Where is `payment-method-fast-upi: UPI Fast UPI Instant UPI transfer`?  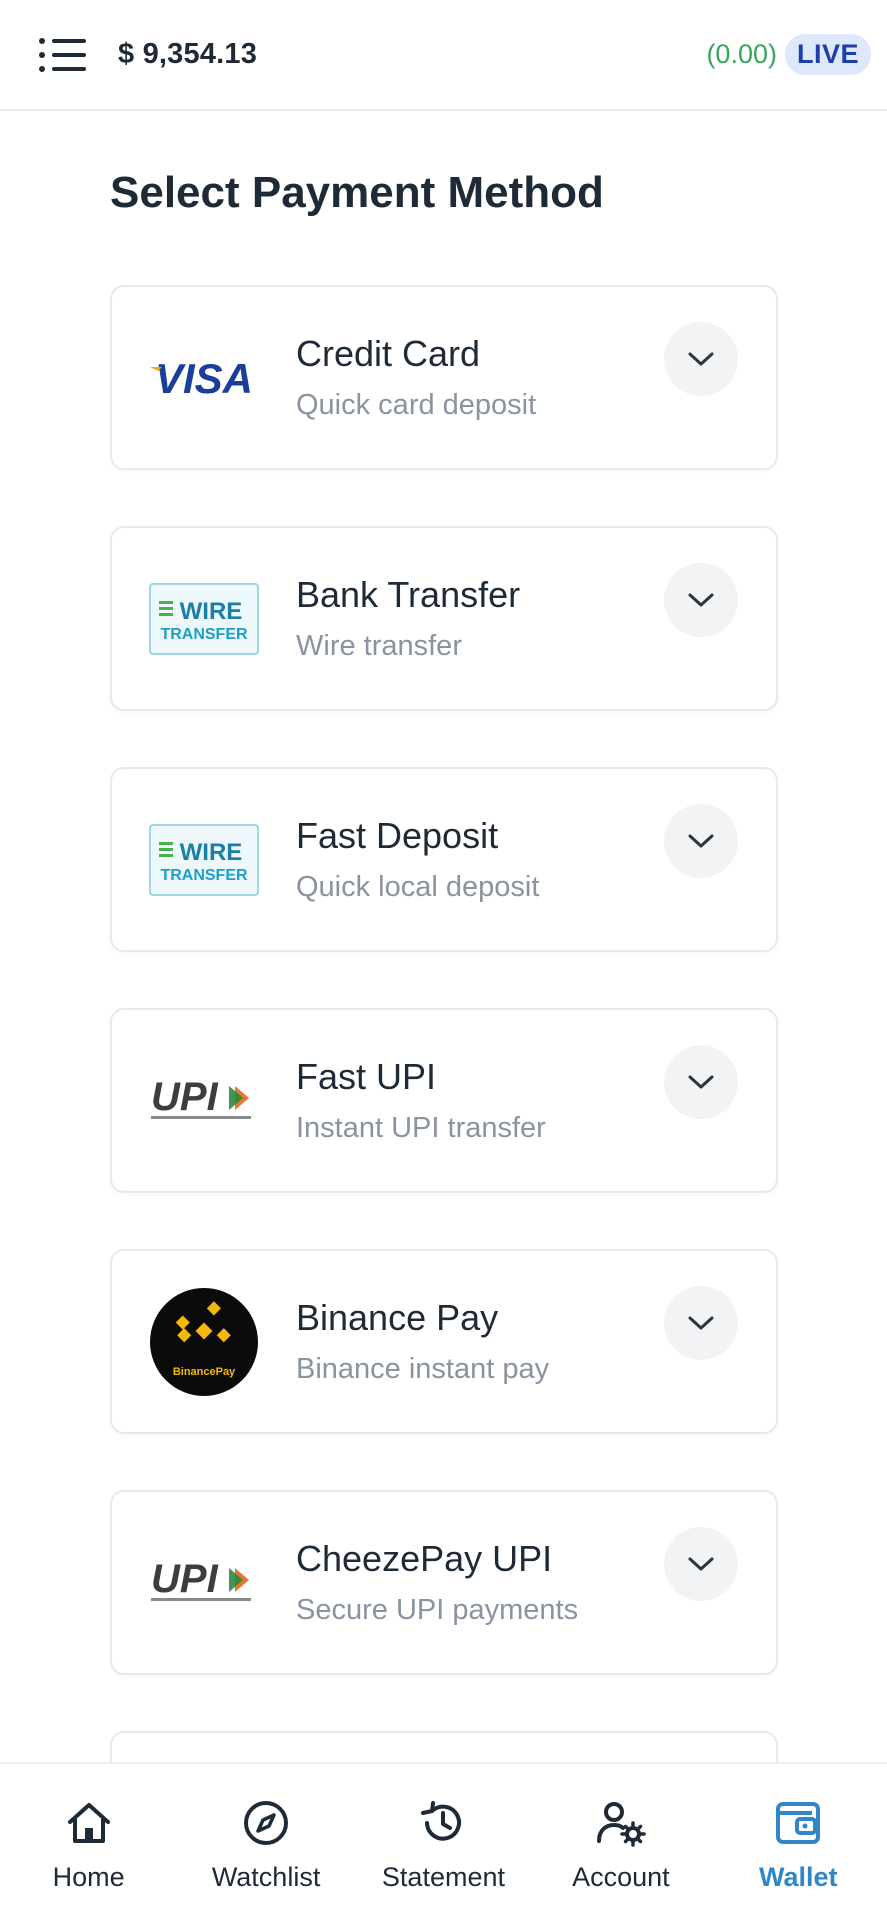
payment-method-fast-upi: UPI Fast UPI Instant UPI transfer is located at coordinates (444, 1100).